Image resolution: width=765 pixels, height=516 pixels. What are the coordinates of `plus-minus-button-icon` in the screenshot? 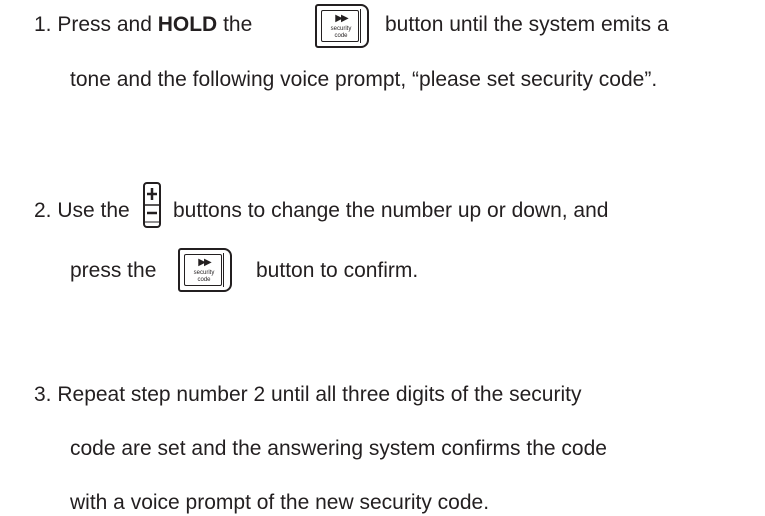 It's located at (152, 205).